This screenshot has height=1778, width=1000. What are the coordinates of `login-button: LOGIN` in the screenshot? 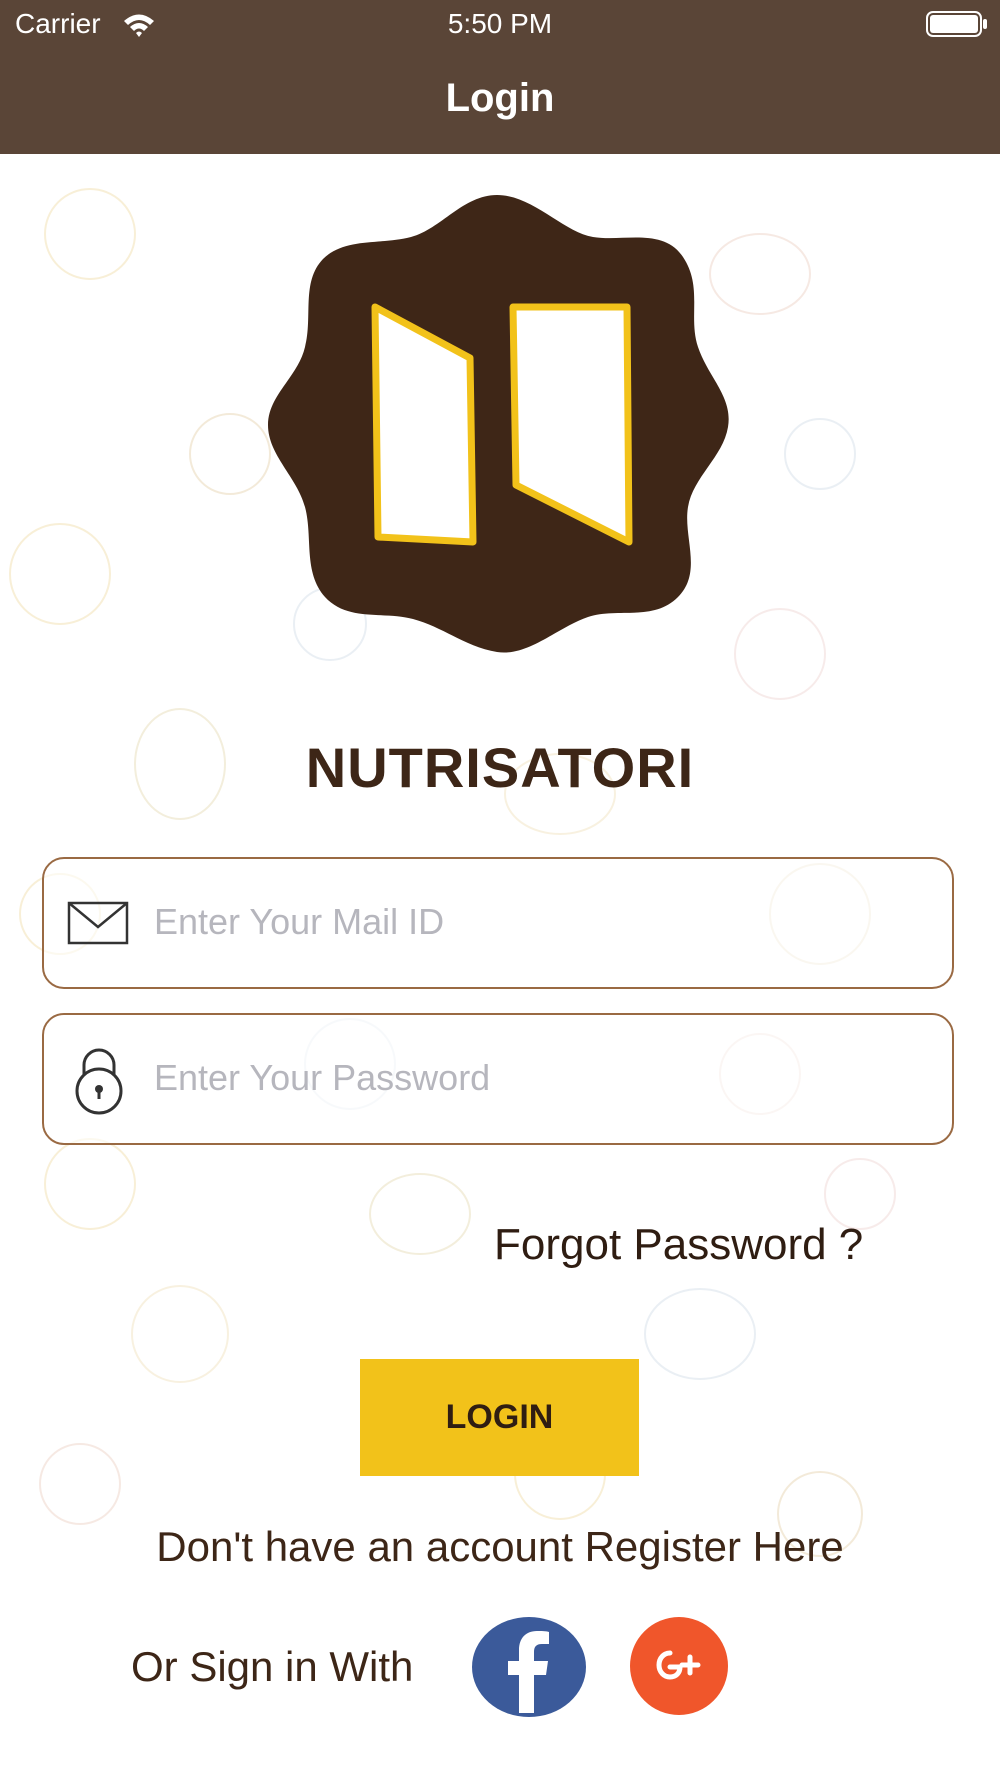 It's located at (499, 1417).